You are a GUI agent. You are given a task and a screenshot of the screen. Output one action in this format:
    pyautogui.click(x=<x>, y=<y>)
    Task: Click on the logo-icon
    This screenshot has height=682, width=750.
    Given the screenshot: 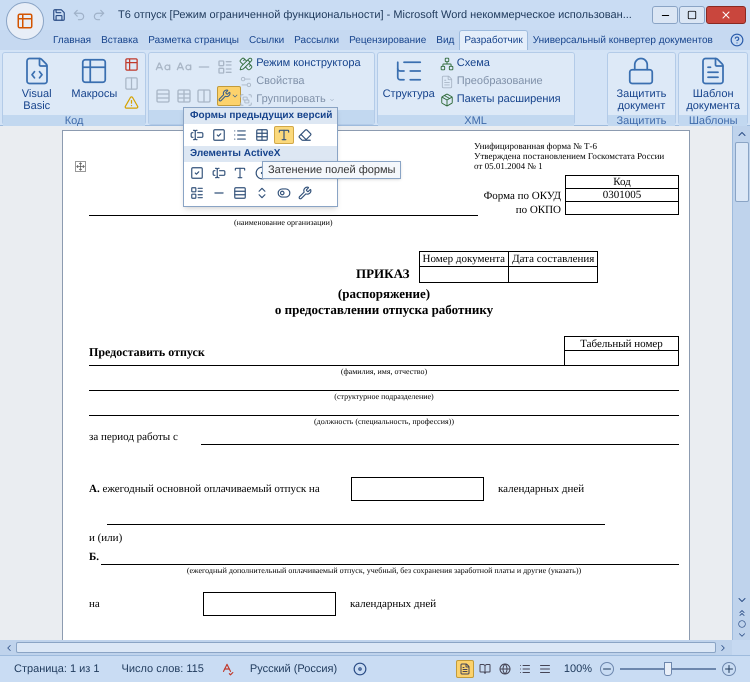 What is the action you would take?
    pyautogui.click(x=25, y=21)
    